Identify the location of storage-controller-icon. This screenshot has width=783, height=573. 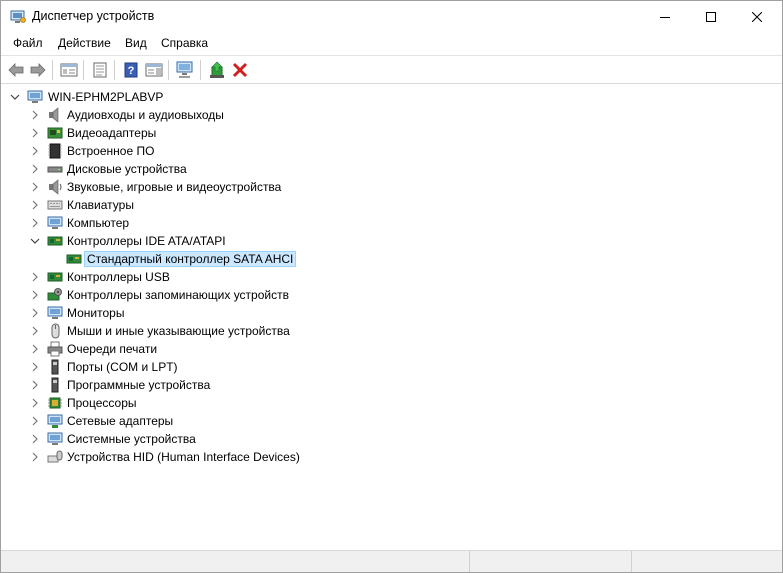
(55, 295).